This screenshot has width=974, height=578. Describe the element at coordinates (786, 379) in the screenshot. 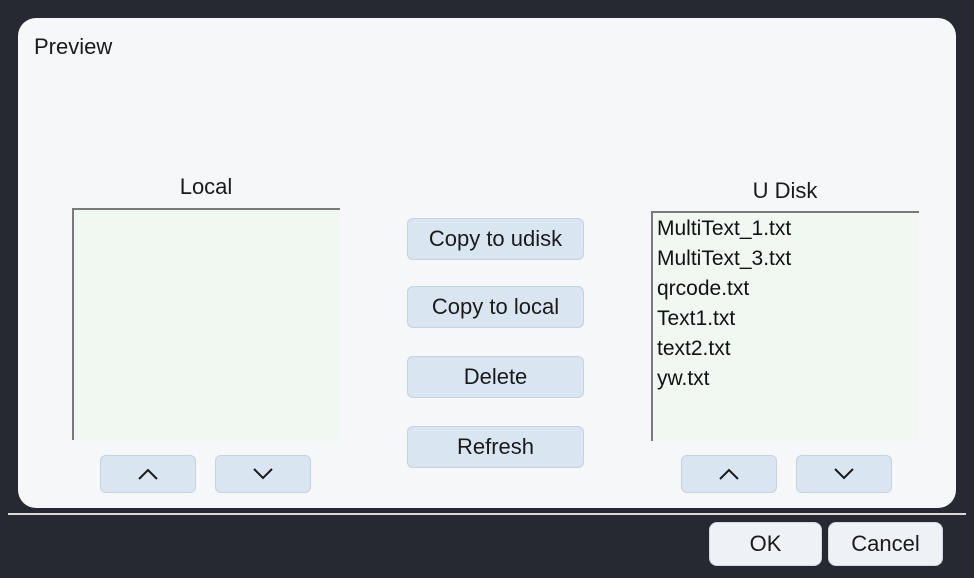

I see `list-item: yw.txt` at that location.